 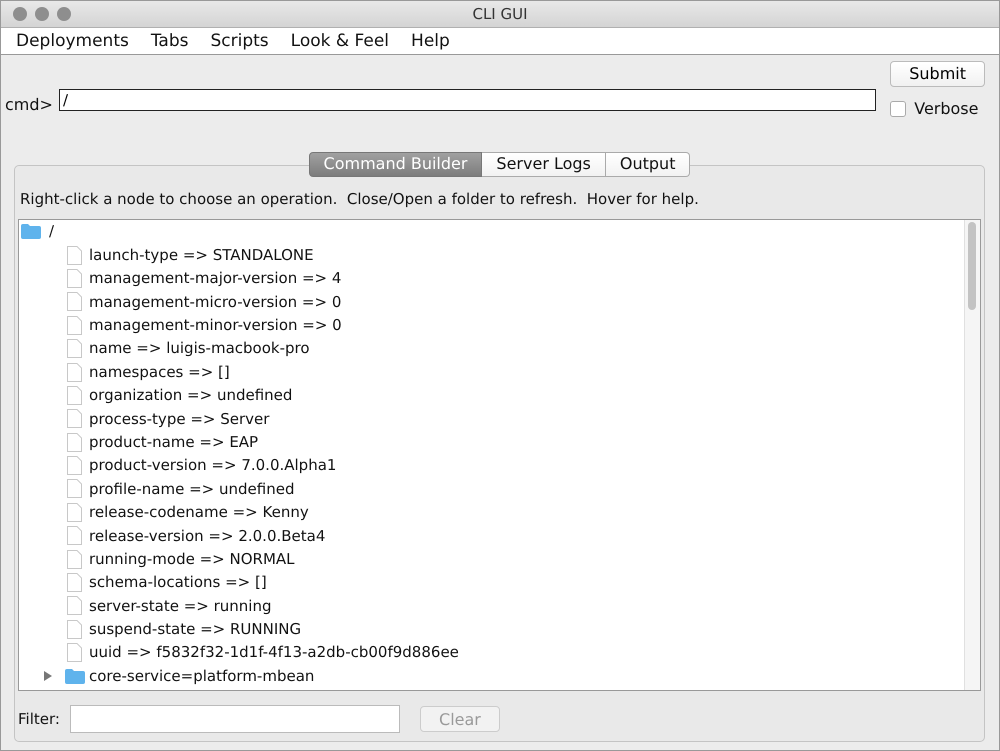 What do you see at coordinates (500, 14) in the screenshot?
I see `window-title: CLI GUI` at bounding box center [500, 14].